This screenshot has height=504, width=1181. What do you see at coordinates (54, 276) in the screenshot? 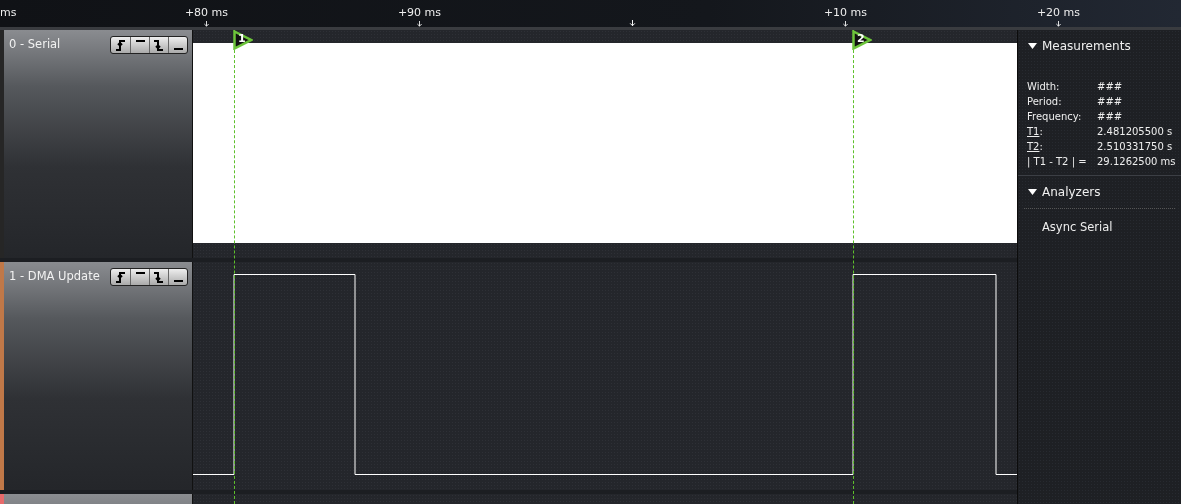
I see `channel-name: 1 - DMA Update` at bounding box center [54, 276].